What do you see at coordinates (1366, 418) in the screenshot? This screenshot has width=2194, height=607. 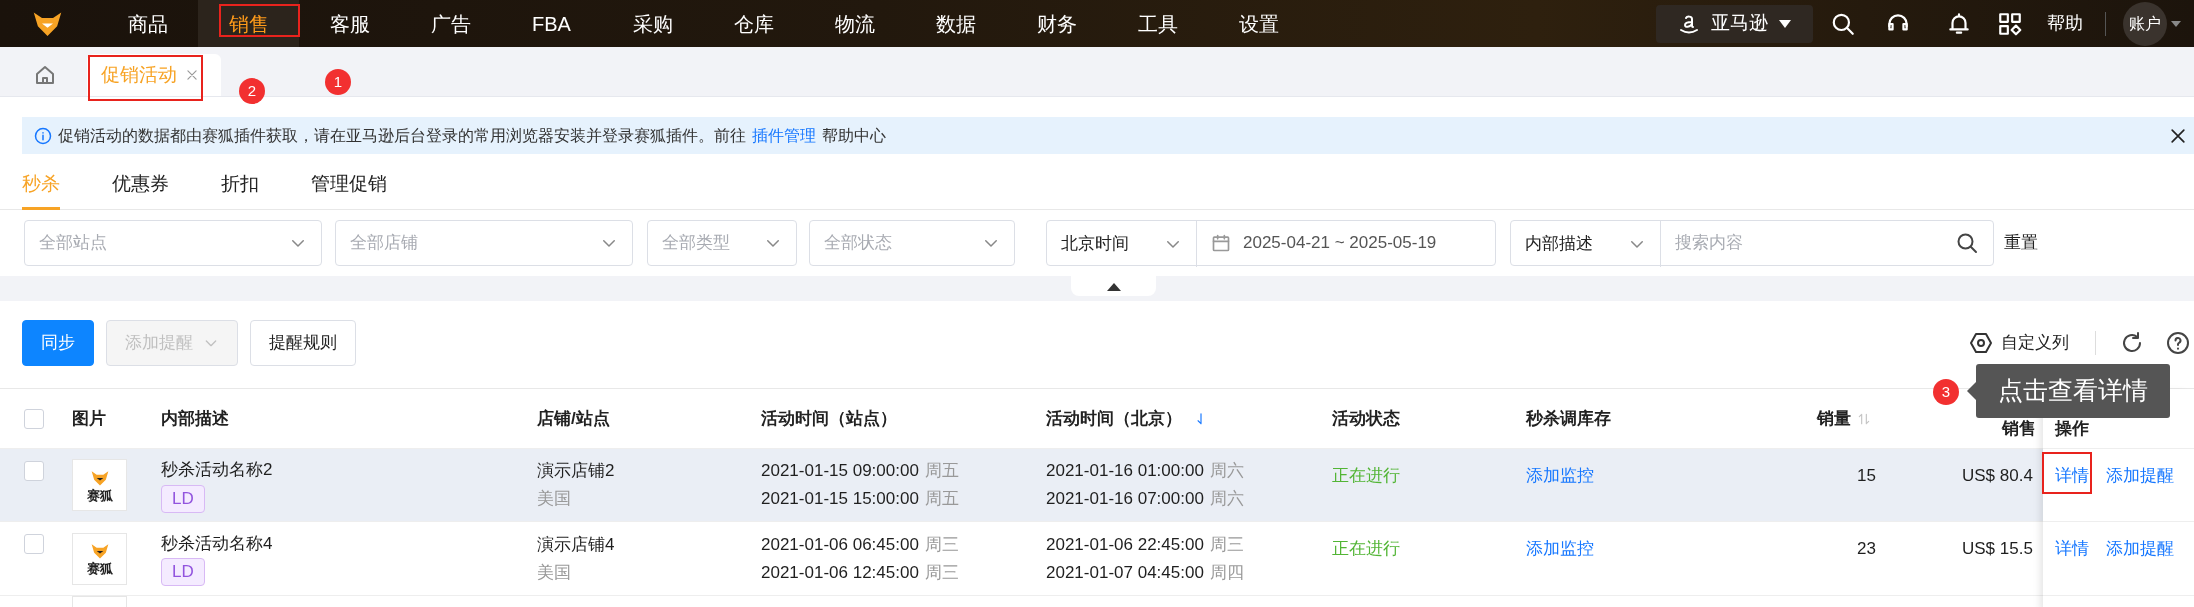 I see `column-header: 活动状态` at bounding box center [1366, 418].